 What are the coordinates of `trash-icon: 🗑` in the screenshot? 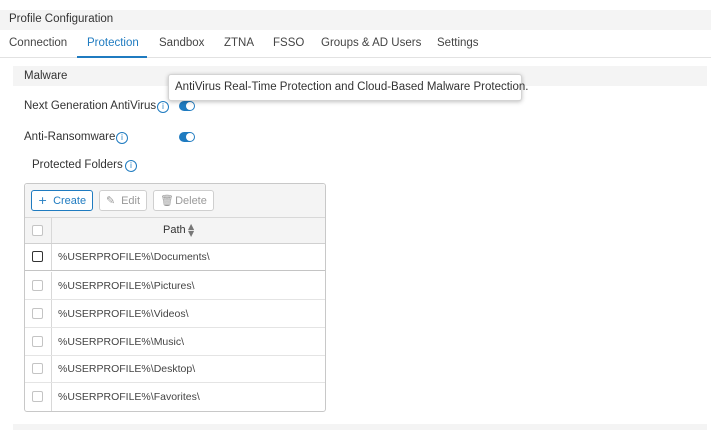 It's located at (167, 200).